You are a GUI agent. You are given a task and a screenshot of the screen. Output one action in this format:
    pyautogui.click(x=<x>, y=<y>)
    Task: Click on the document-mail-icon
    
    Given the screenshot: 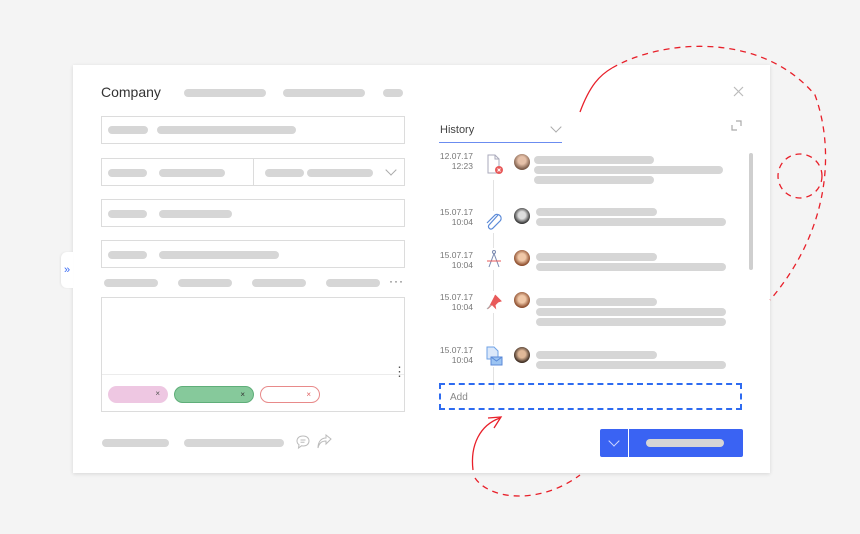 What is the action you would take?
    pyautogui.click(x=494, y=356)
    